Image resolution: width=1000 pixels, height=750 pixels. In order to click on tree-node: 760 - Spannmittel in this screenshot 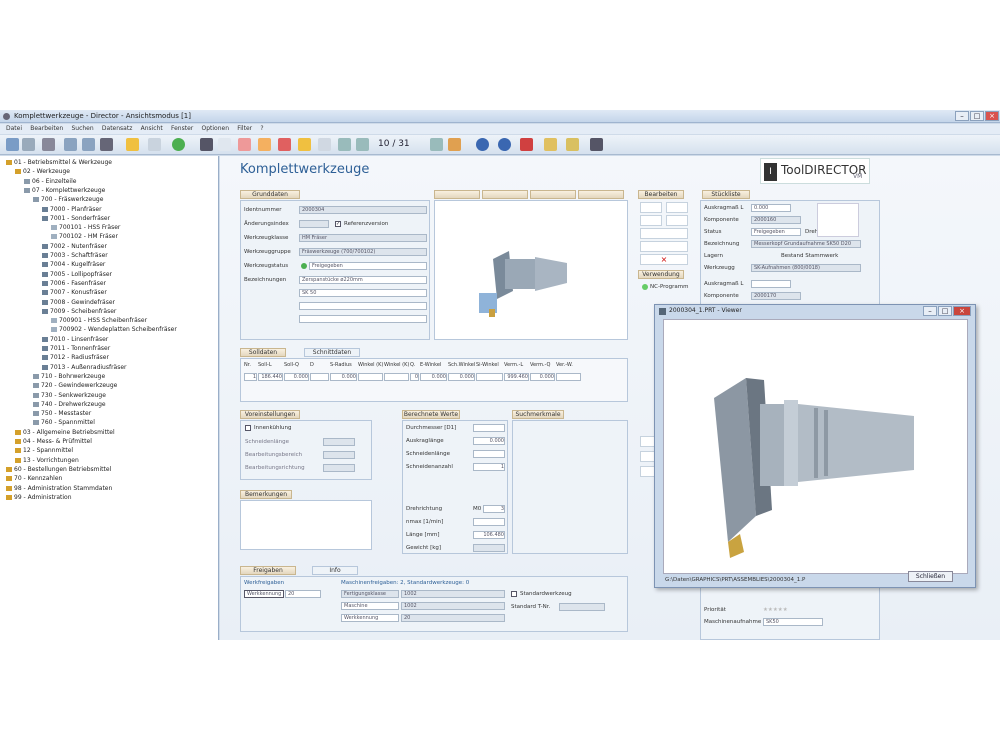, I will do `click(64, 423)`.